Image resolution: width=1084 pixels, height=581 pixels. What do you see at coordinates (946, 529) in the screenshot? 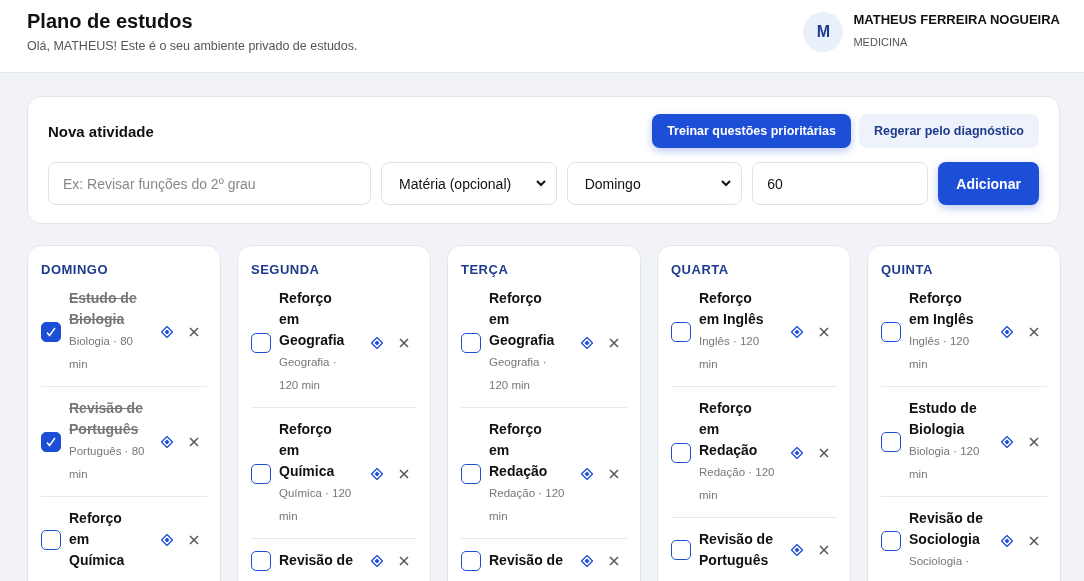
I see `task-title: Revisão de Sociologia` at bounding box center [946, 529].